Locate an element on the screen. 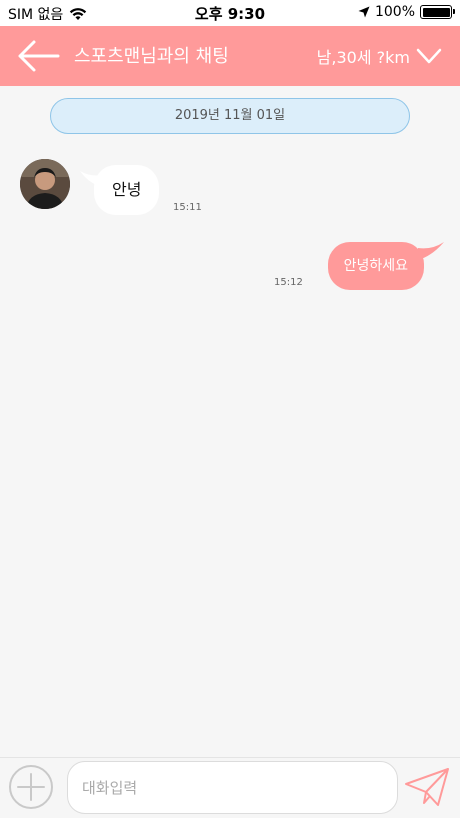 The image size is (460, 818). message-composer is located at coordinates (230, 787).